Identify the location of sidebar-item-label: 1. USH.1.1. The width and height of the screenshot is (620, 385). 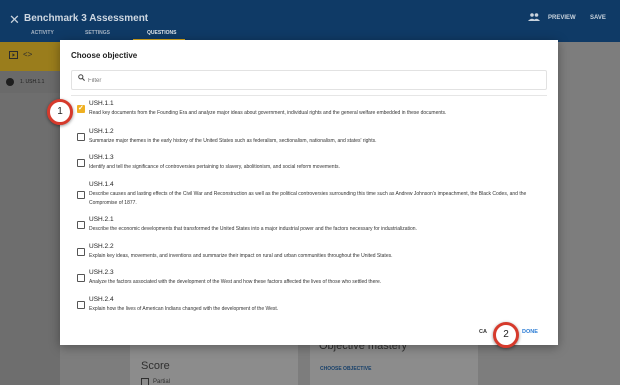
(32, 82).